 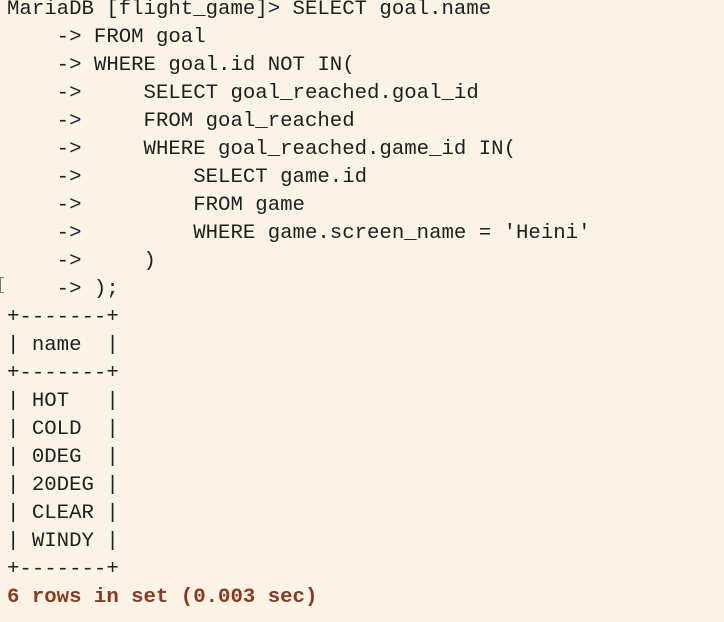 What do you see at coordinates (63, 401) in the screenshot?
I see `table-row: | HOT |` at bounding box center [63, 401].